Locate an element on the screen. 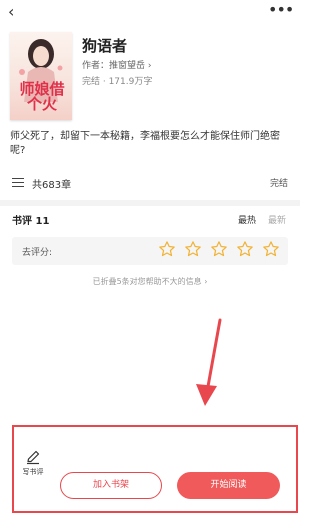 The width and height of the screenshot is (320, 515). add-to-shelf-button: 加入书架 is located at coordinates (111, 485).